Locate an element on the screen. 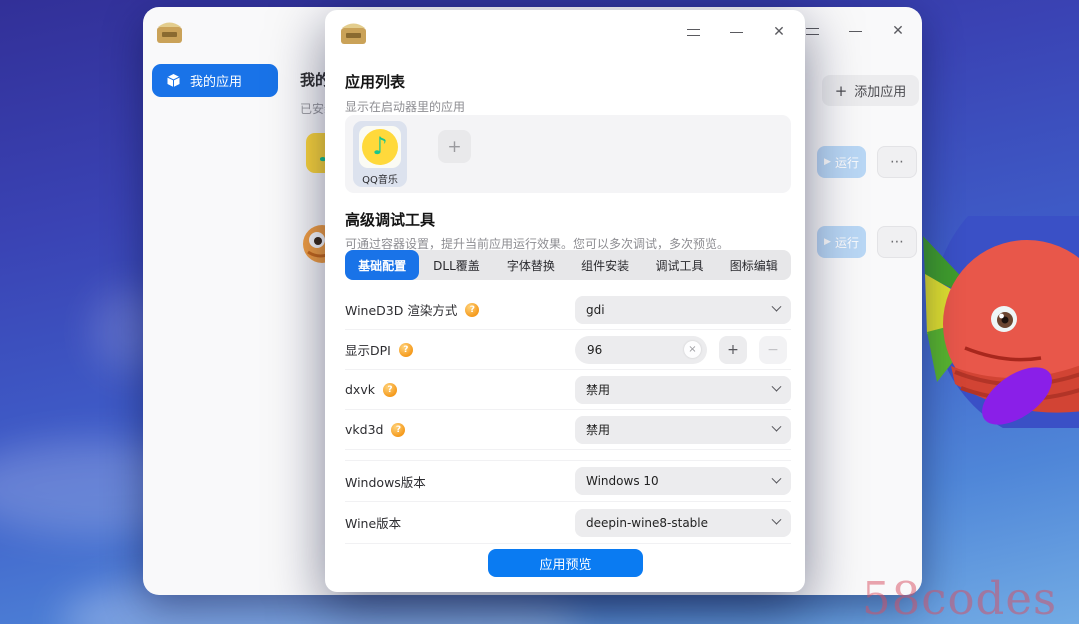 The image size is (1079, 624). select-value: Windows 10 is located at coordinates (622, 481).